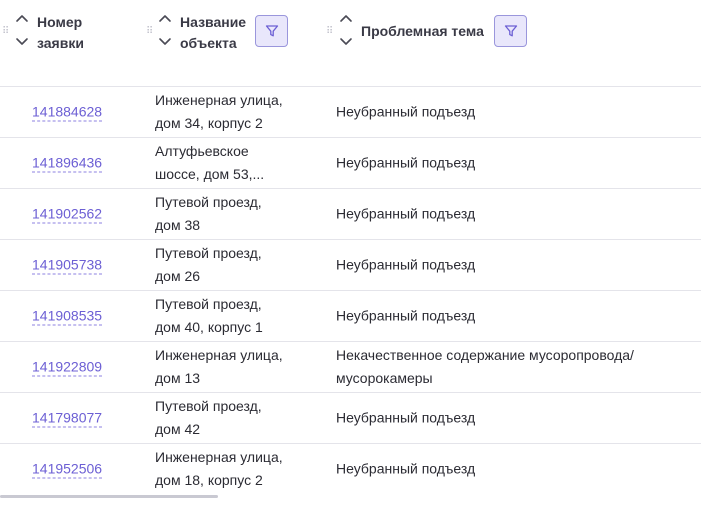 The width and height of the screenshot is (701, 512). I want to click on filter-button-topic, so click(510, 31).